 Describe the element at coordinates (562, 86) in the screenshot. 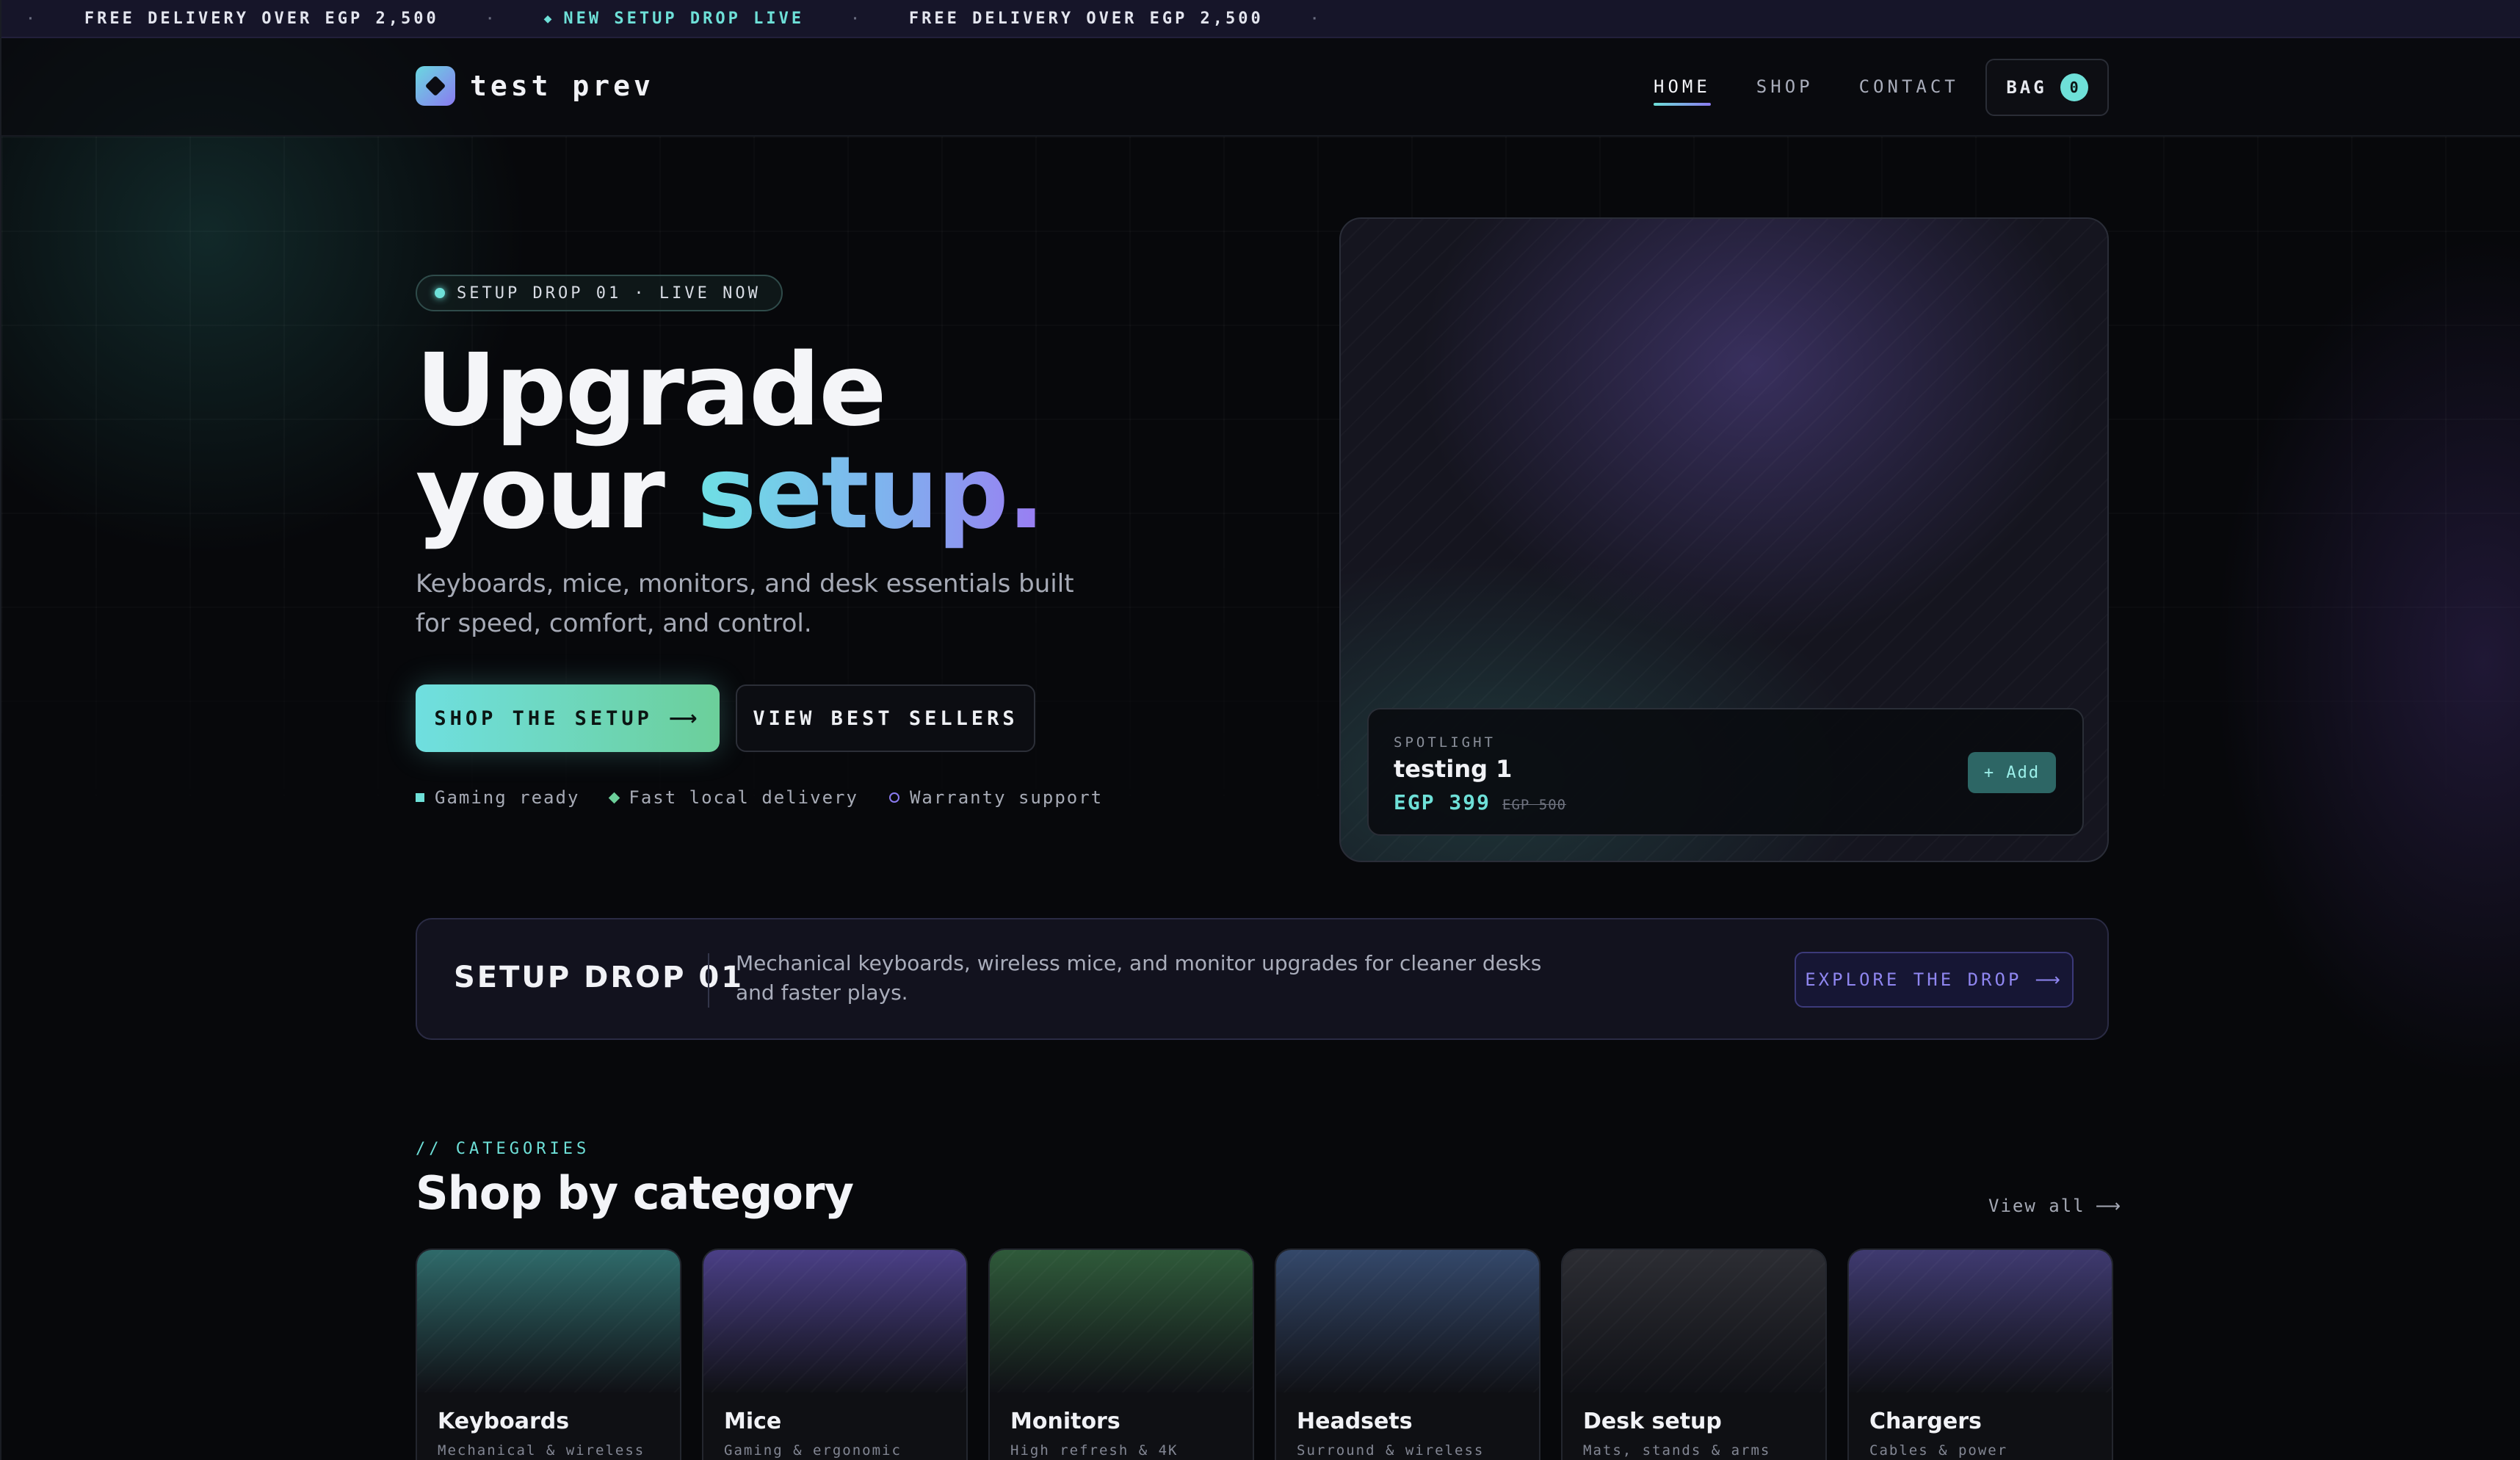

I see `brand-name: test prev` at that location.